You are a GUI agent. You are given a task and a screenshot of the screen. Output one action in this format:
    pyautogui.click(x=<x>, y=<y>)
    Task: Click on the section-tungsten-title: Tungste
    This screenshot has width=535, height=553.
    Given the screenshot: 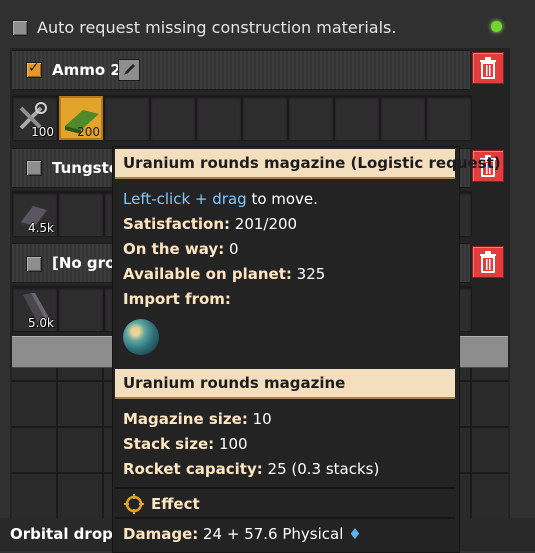 What is the action you would take?
    pyautogui.click(x=85, y=168)
    